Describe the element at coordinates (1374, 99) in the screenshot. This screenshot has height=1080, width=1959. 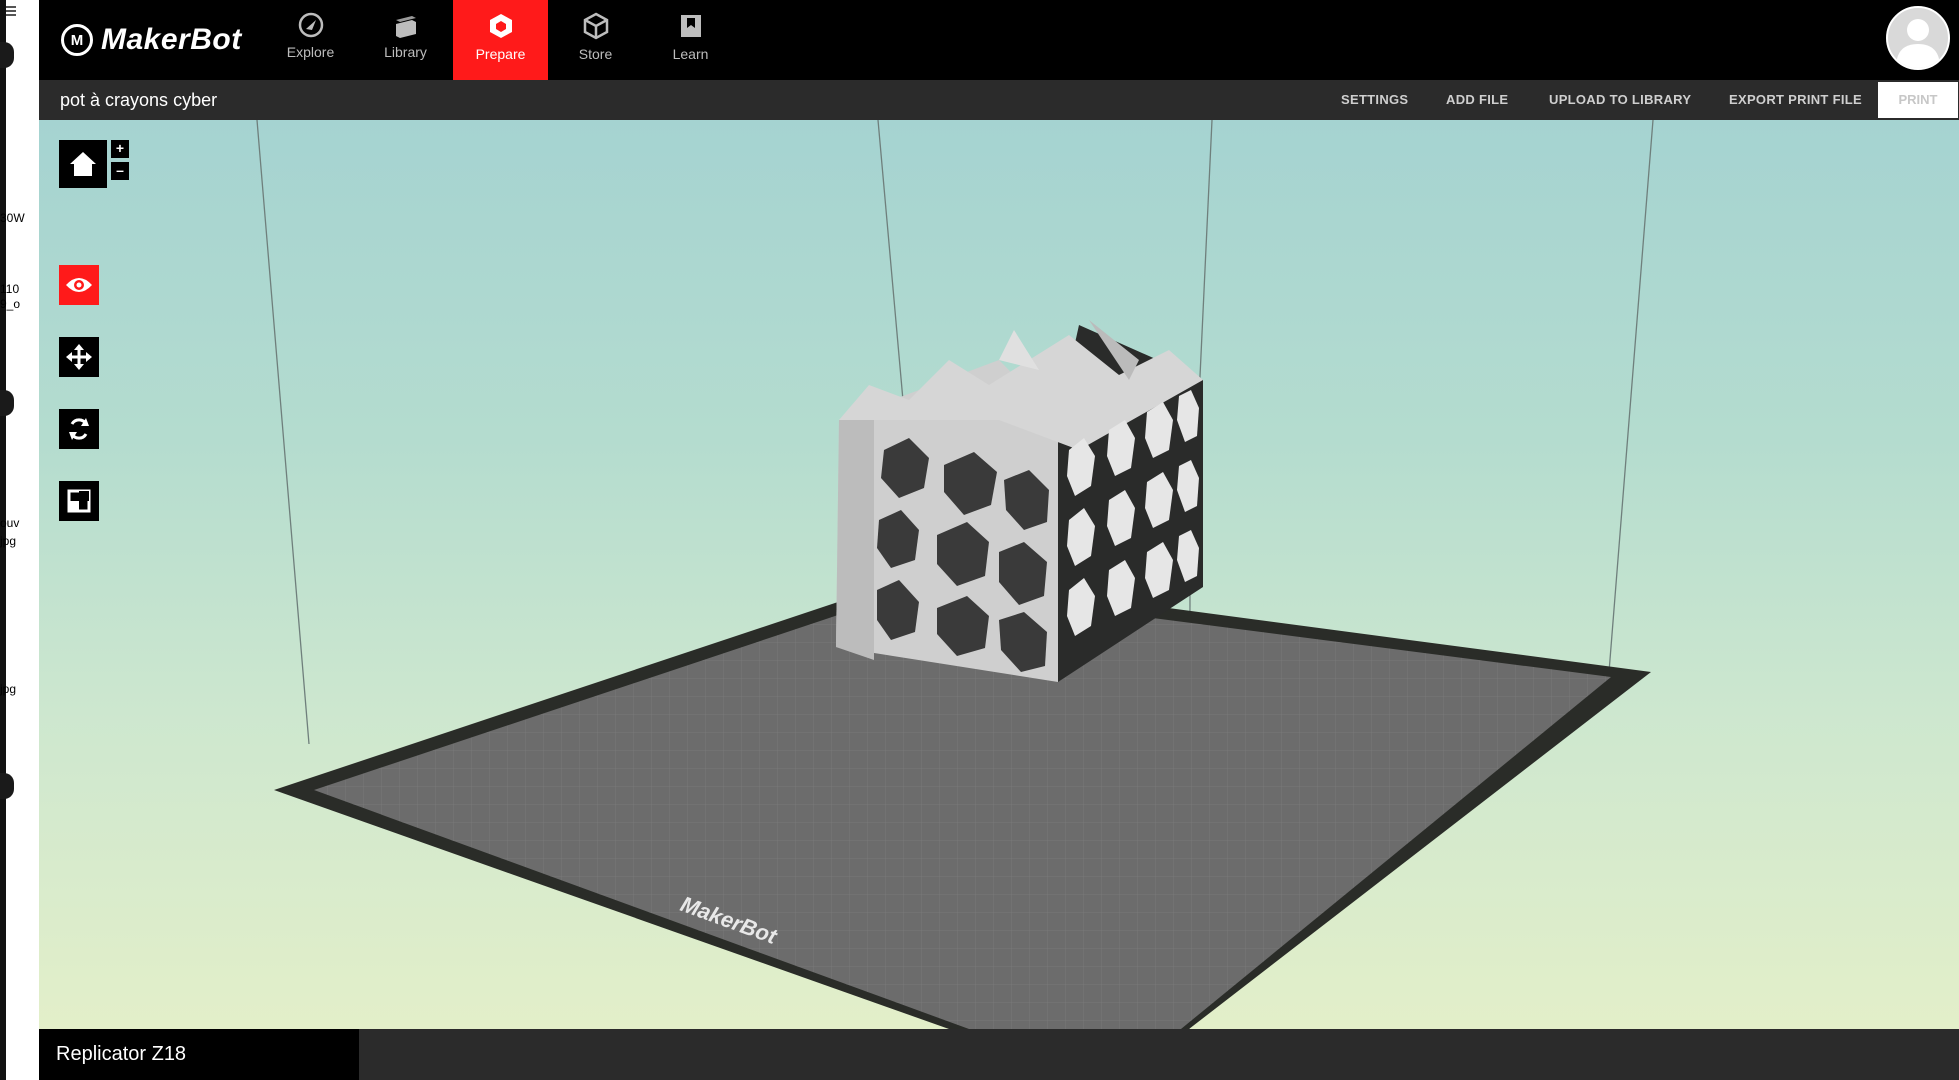
I see `settings-button: SETTINGS` at that location.